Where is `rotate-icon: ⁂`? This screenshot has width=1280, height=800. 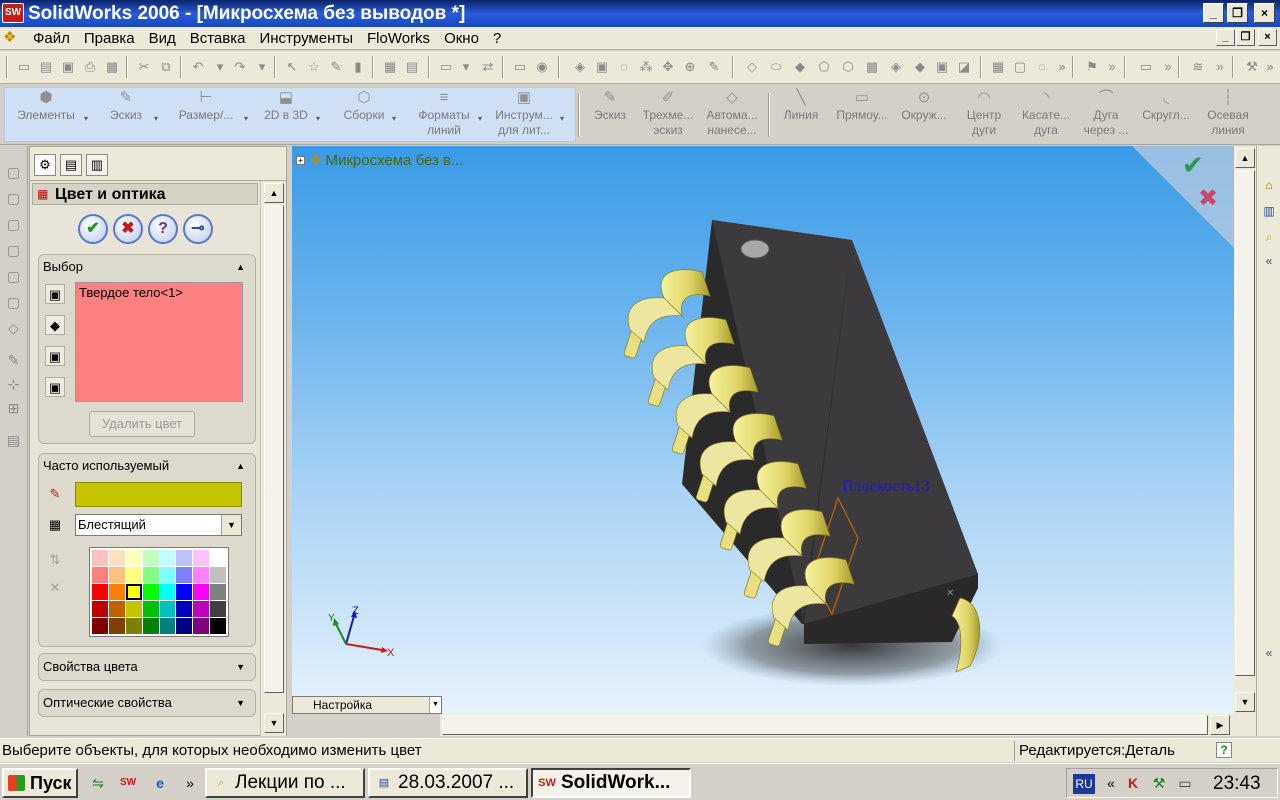 rotate-icon: ⁂ is located at coordinates (646, 67).